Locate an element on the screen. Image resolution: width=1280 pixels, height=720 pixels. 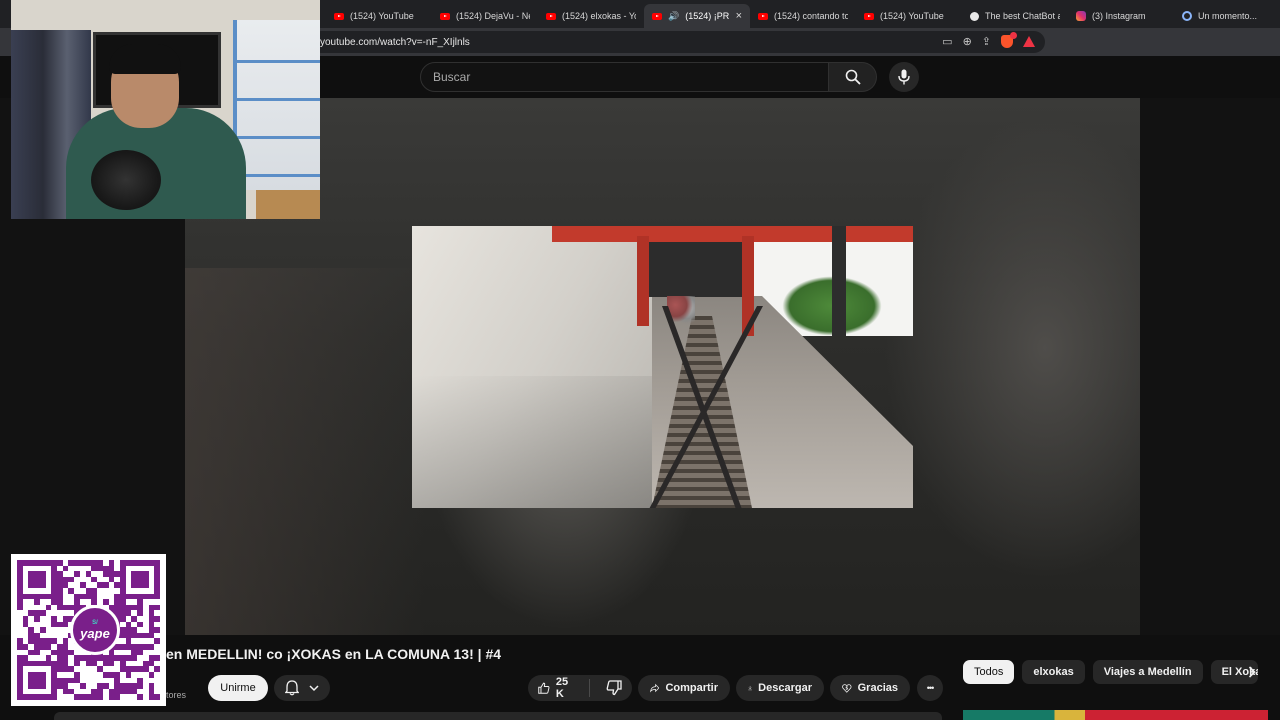
address-bar: youtube.com/watch?v=-nF_XIjlnls ▭ ⊕ ⇪ is located at coordinates (677, 42).